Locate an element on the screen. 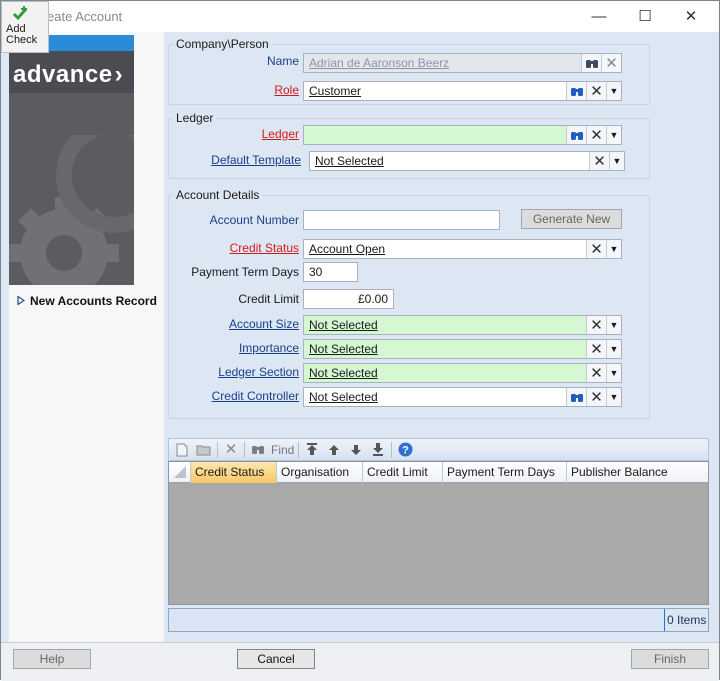 The height and width of the screenshot is (681, 720). move-down-icon is located at coordinates (356, 450).